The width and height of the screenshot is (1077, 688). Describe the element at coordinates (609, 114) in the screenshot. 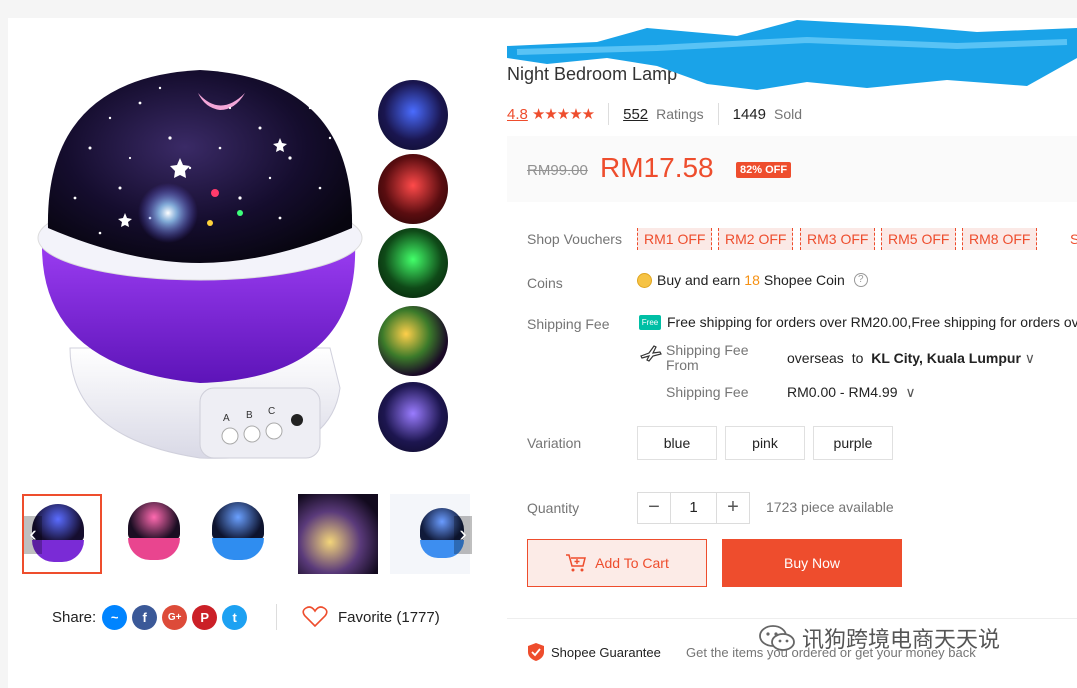

I see `rating-separator` at that location.